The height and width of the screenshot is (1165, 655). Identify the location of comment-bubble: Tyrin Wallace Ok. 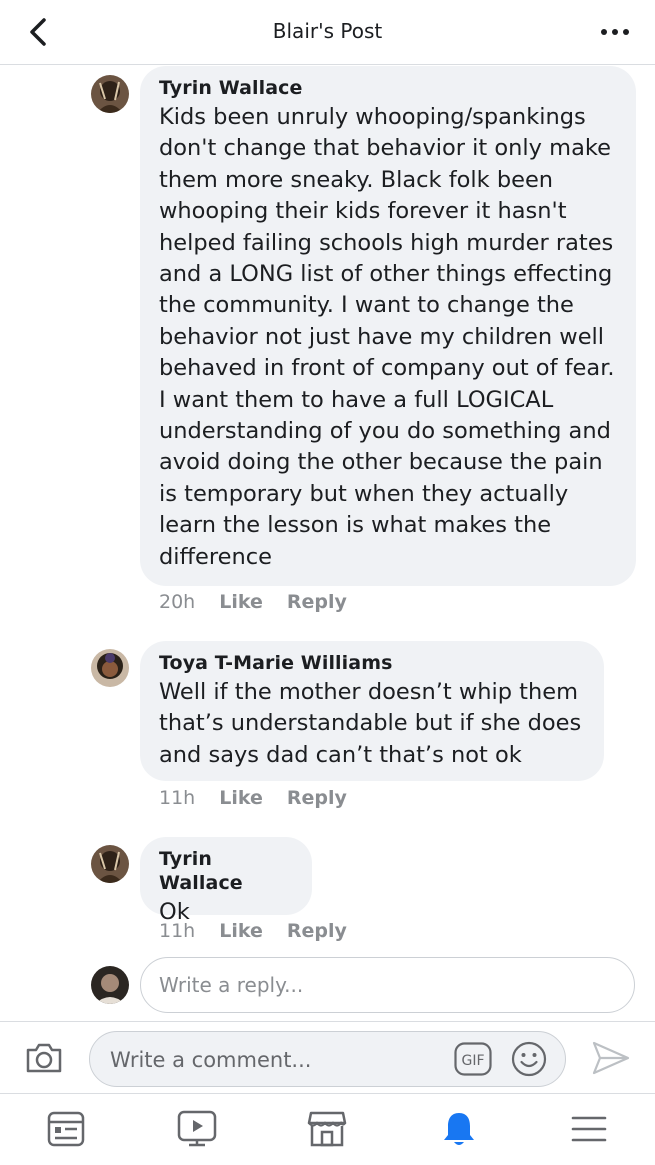
(226, 881).